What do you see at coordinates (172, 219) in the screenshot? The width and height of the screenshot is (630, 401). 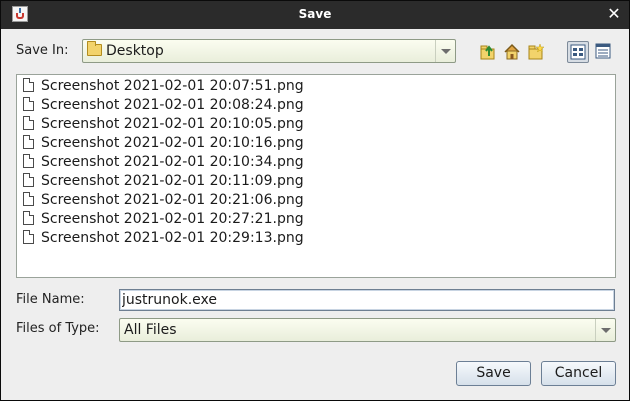 I see `file-name: Screenshot 2021-02-01 20:27:21.png` at bounding box center [172, 219].